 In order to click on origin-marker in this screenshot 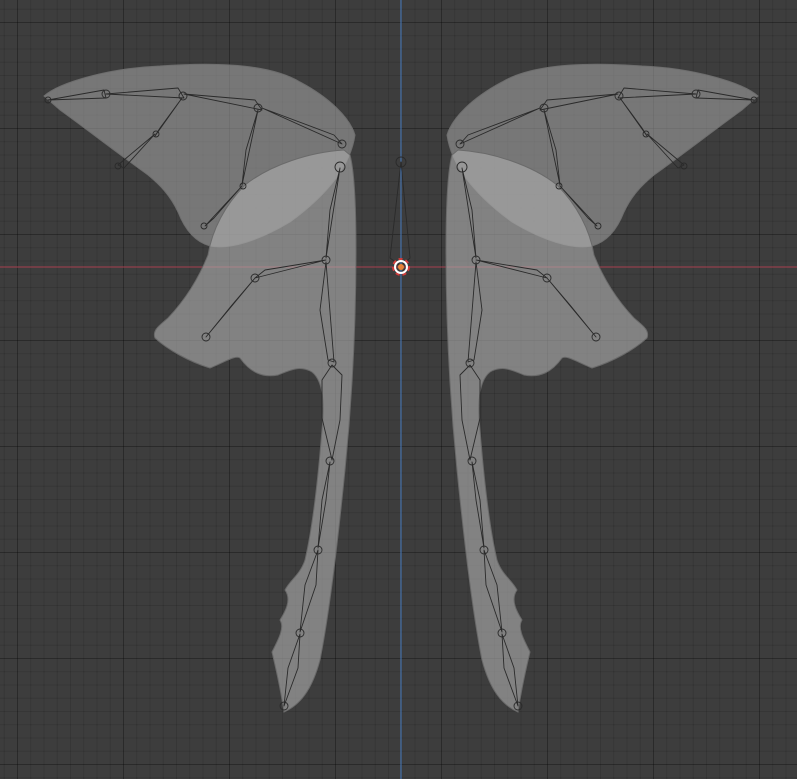, I will do `click(401, 267)`.